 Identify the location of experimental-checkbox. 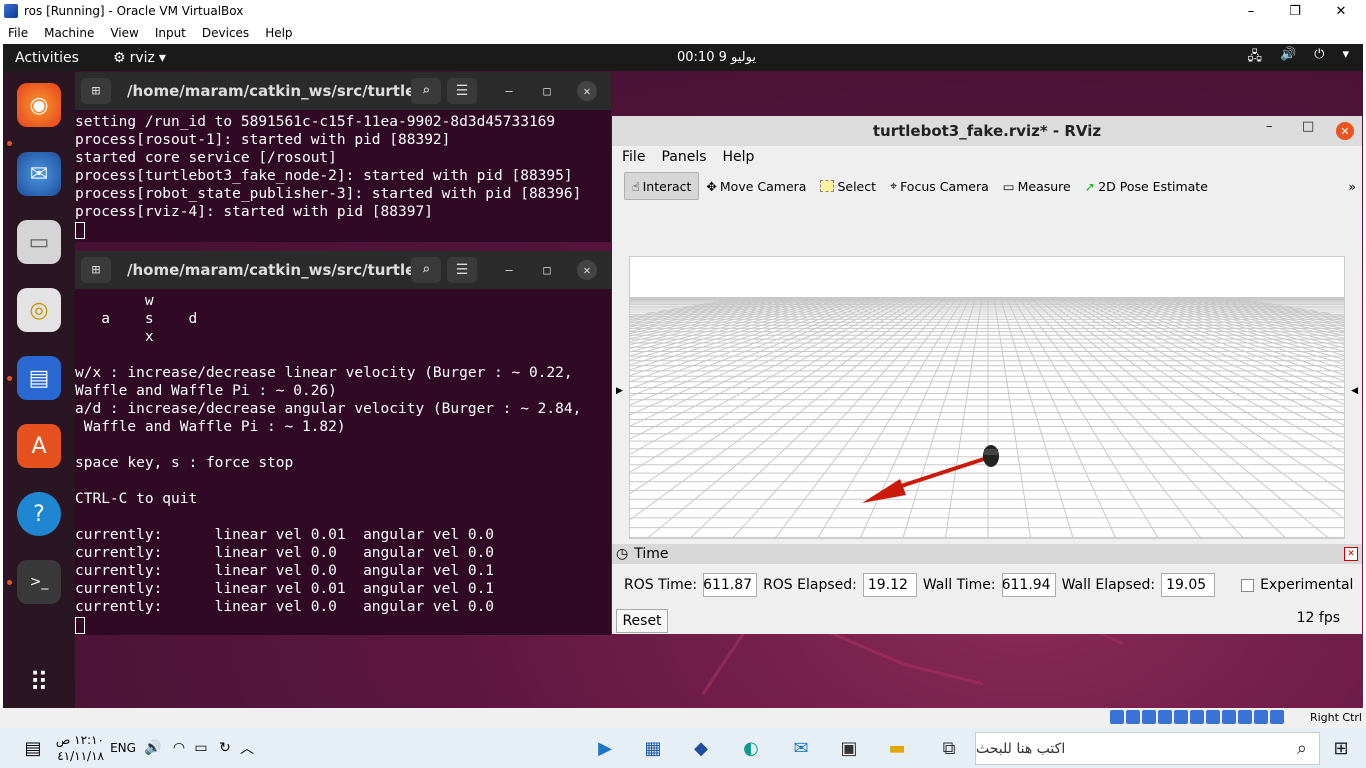
(1248, 585).